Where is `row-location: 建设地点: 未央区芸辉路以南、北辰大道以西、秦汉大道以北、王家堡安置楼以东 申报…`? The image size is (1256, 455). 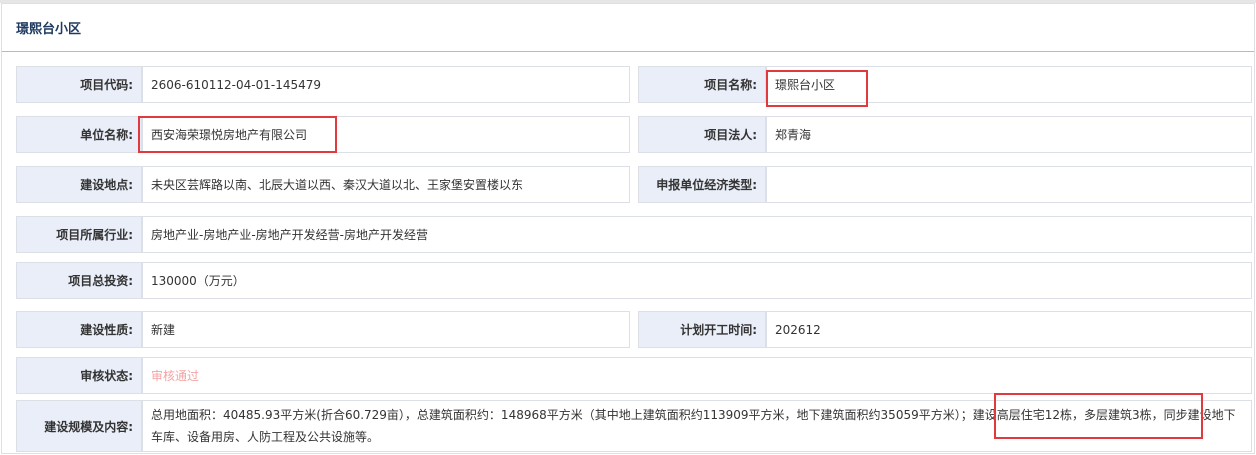
row-location: 建设地点: 未央区芸辉路以南、北辰大道以西、秦汉大道以北、王家堡安置楼以东 申报… is located at coordinates (634, 184).